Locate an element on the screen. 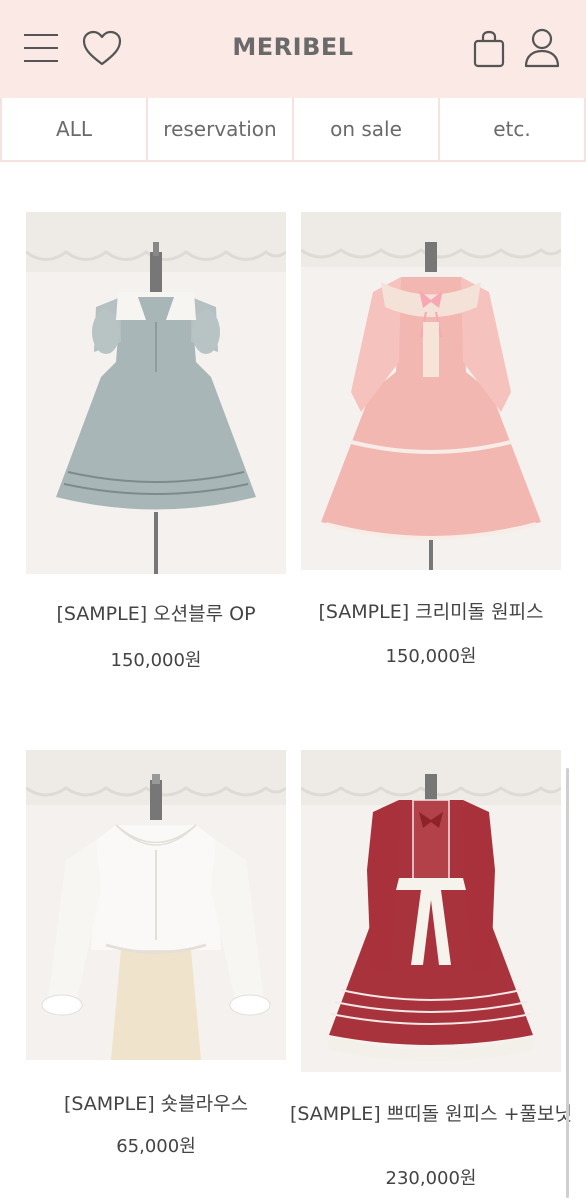 Image resolution: width=586 pixels, height=1200 pixels. category-tabs: ALL reservation on sale etc. is located at coordinates (293, 130).